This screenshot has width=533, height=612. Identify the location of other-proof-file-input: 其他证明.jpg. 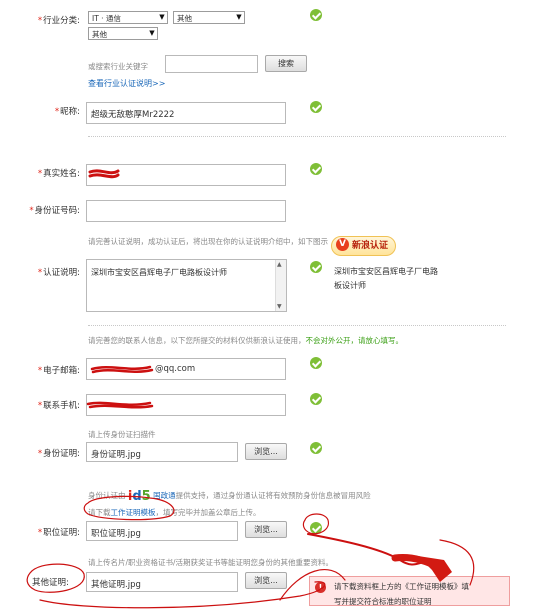
(162, 582).